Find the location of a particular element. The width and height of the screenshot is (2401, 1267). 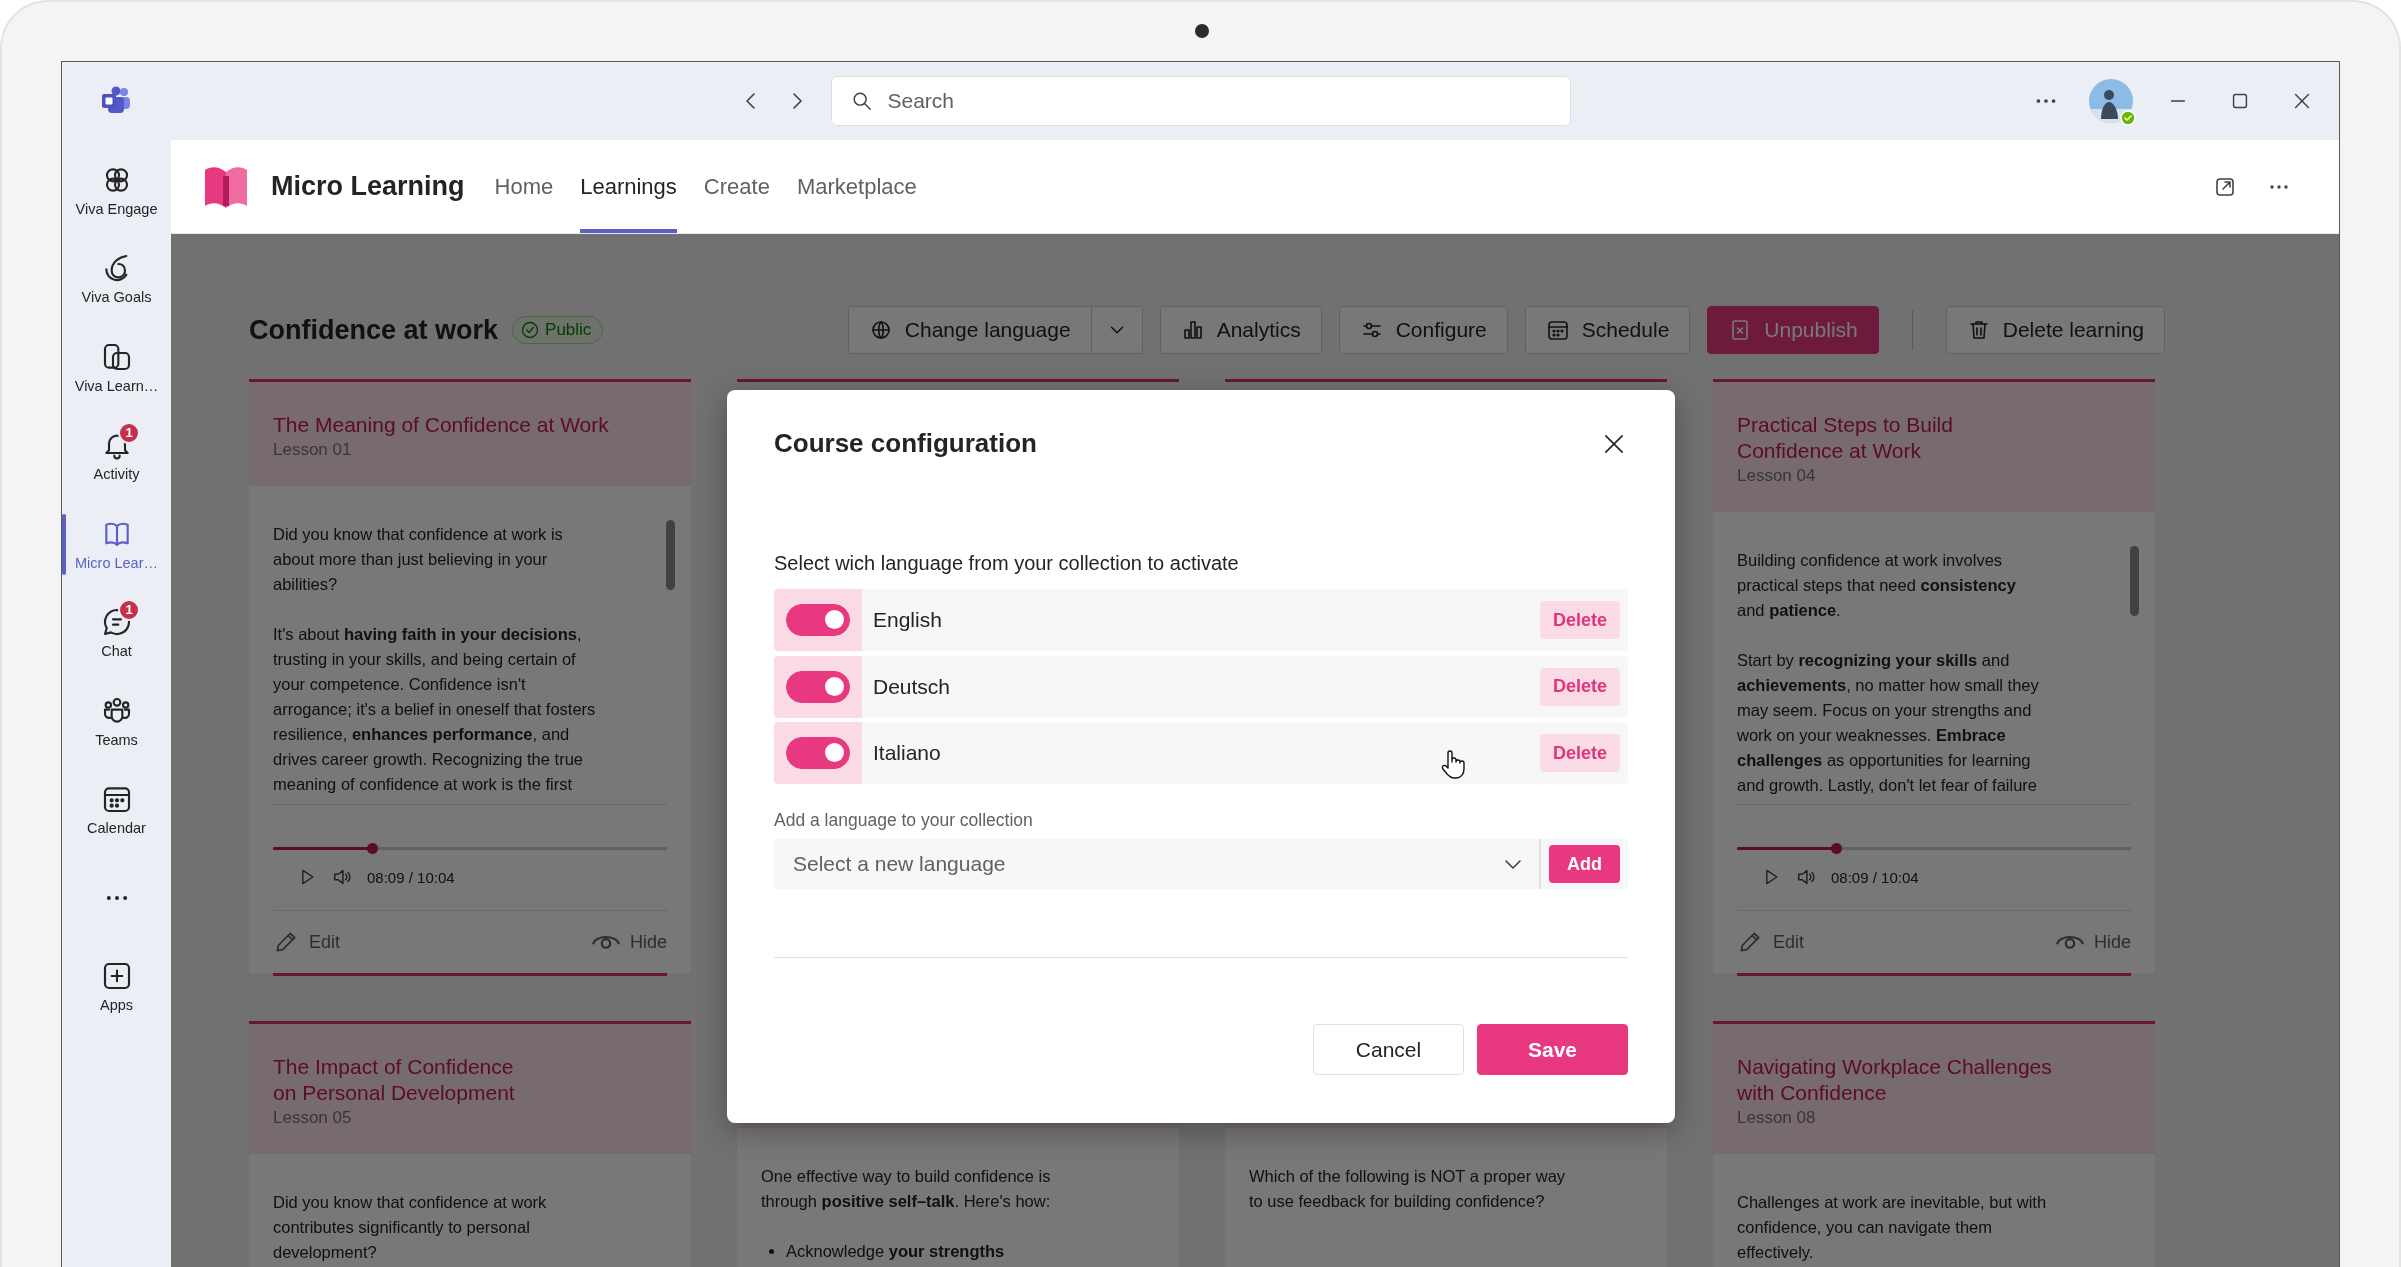

lesson-number: Lesson 01 is located at coordinates (313, 450).